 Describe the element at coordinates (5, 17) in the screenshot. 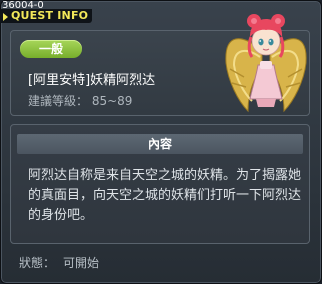

I see `title-arrow-icon` at that location.